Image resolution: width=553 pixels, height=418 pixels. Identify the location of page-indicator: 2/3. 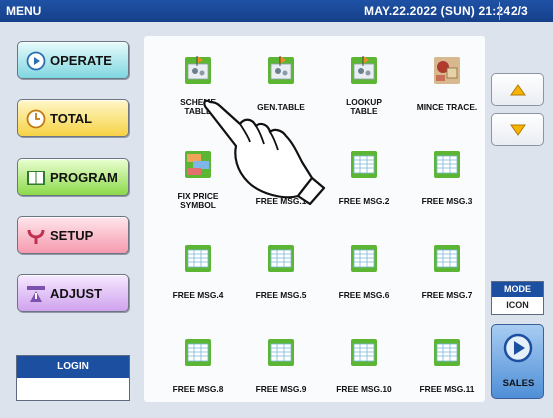
(519, 11).